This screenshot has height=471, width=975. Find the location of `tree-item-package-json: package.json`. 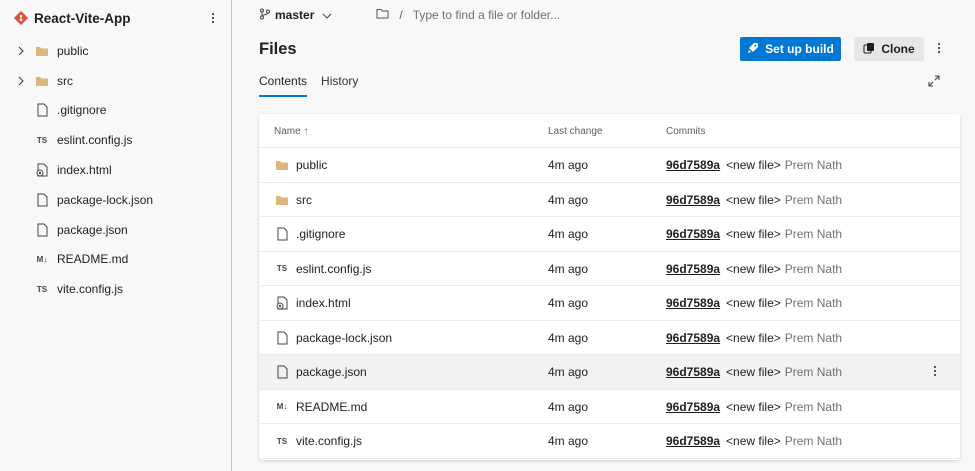

tree-item-package-json: package.json is located at coordinates (115, 230).